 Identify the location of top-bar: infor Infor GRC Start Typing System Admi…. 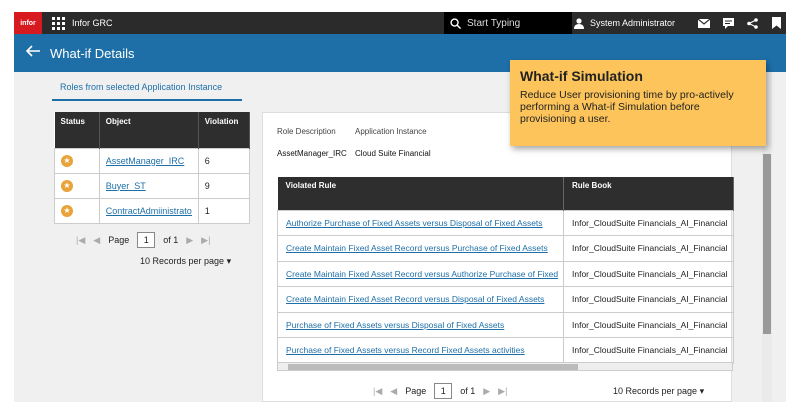
(400, 23).